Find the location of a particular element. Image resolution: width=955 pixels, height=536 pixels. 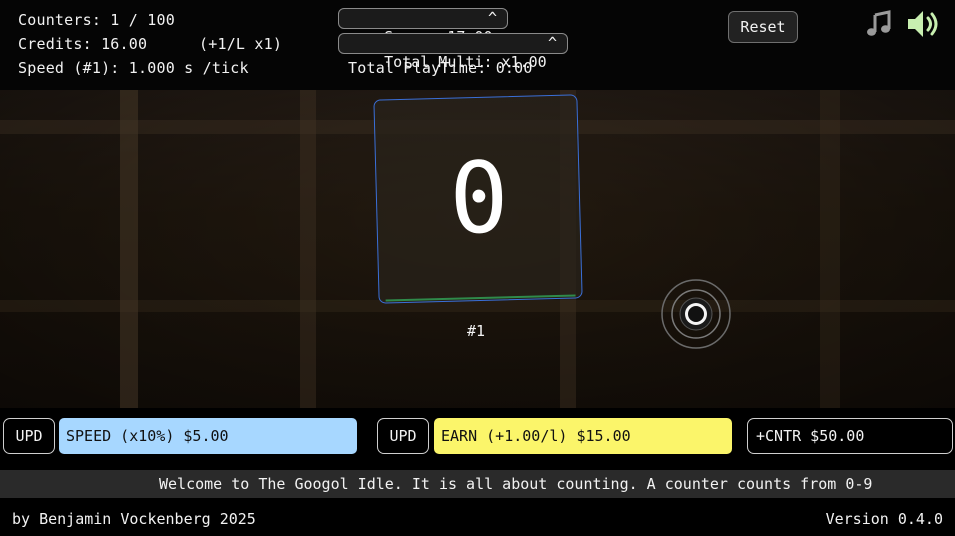

add-counter-button: +CNTR $50.00 is located at coordinates (850, 436).